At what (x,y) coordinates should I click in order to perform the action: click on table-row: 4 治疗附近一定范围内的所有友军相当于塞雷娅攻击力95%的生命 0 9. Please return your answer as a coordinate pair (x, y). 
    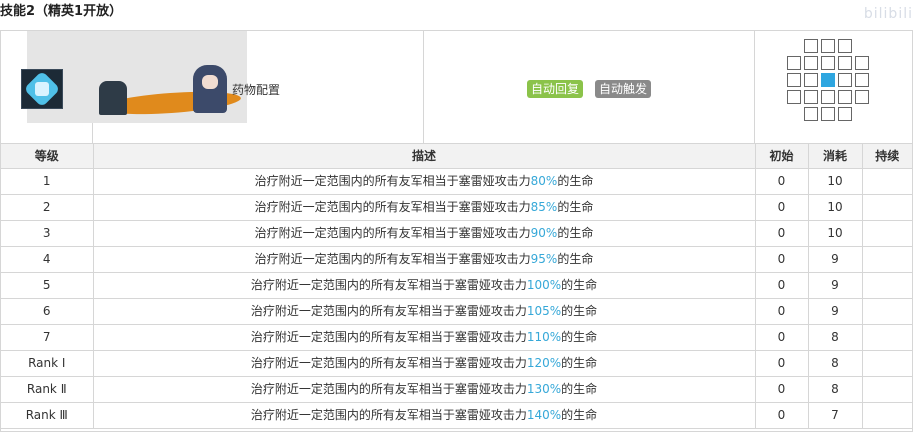
    Looking at the image, I should click on (456, 259).